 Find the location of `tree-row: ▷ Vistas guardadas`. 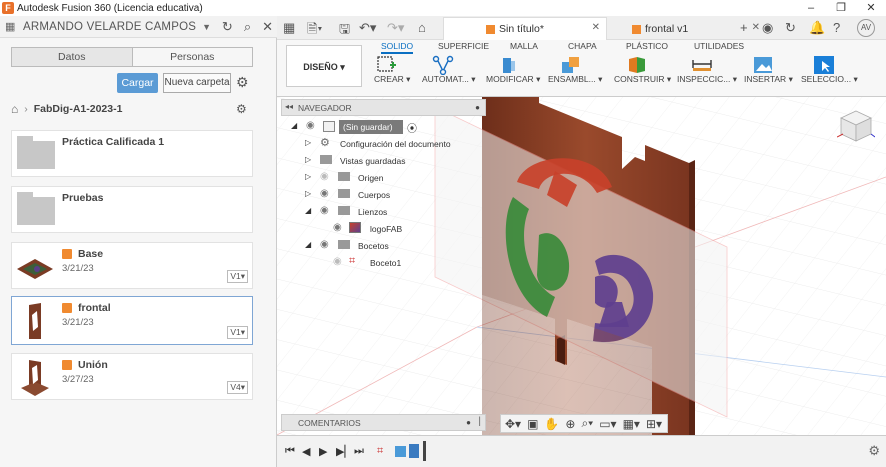

tree-row: ▷ Vistas guardadas is located at coordinates (383, 161).